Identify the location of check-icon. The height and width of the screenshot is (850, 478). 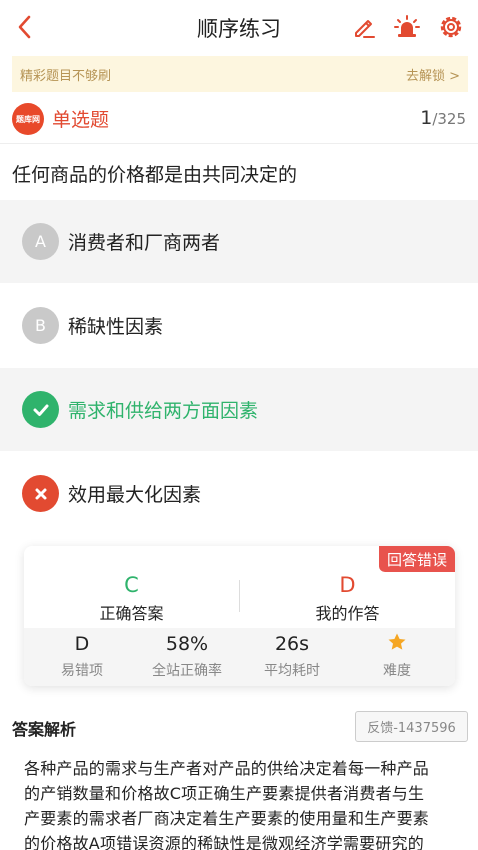
(40, 409).